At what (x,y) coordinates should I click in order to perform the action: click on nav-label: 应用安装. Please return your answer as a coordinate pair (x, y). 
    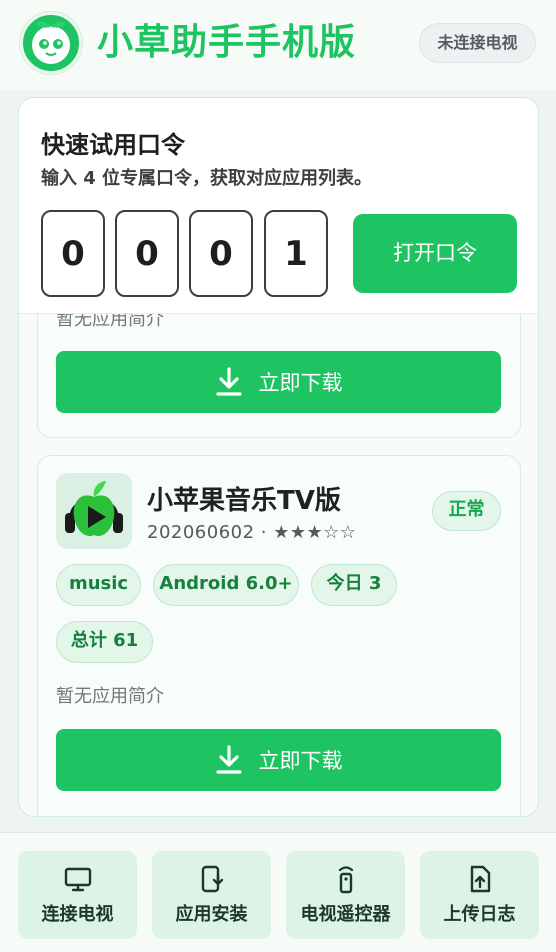
    Looking at the image, I should click on (211, 914).